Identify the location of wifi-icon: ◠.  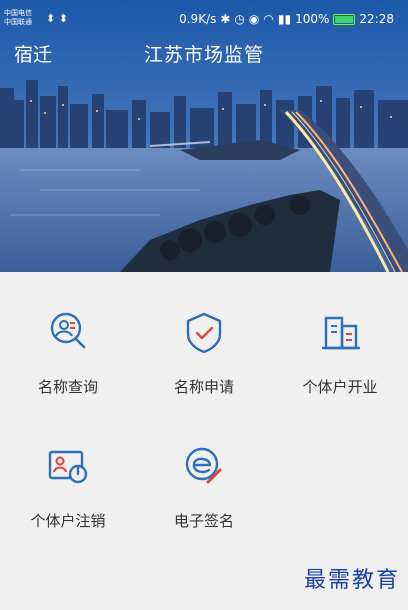
(268, 19).